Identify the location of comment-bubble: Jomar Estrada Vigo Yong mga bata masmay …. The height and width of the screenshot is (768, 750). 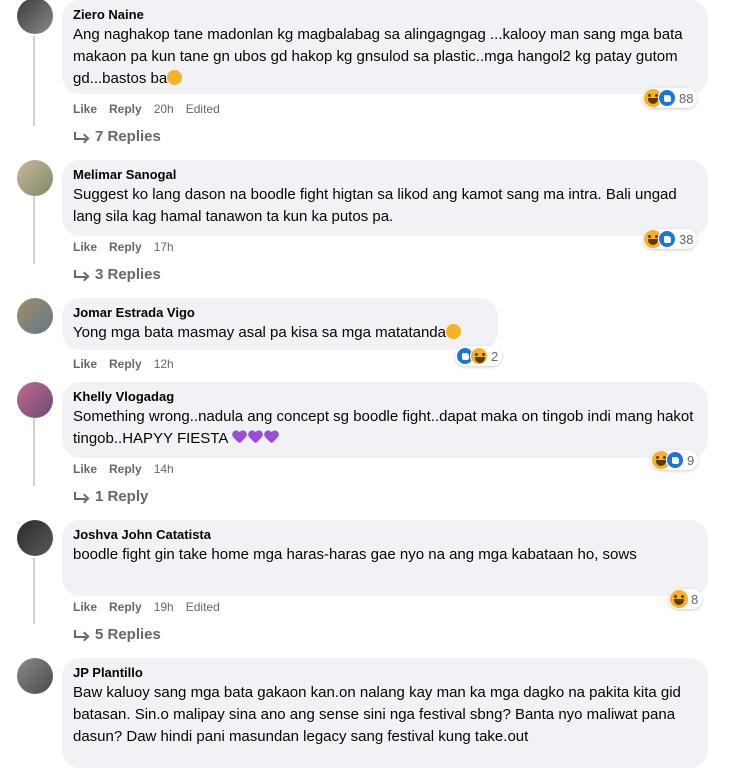
(280, 324).